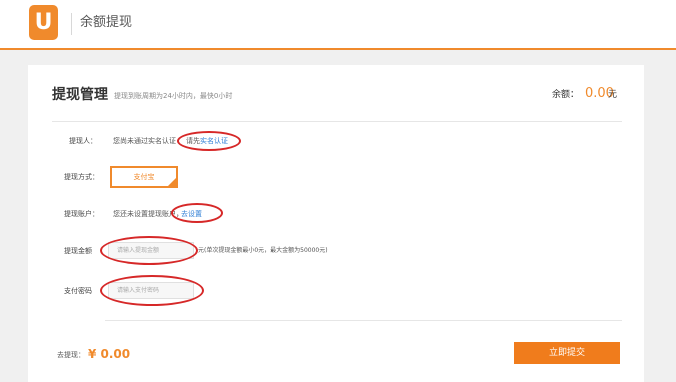  Describe the element at coordinates (83, 141) in the screenshot. I see `payee-label: 提现人：` at that location.